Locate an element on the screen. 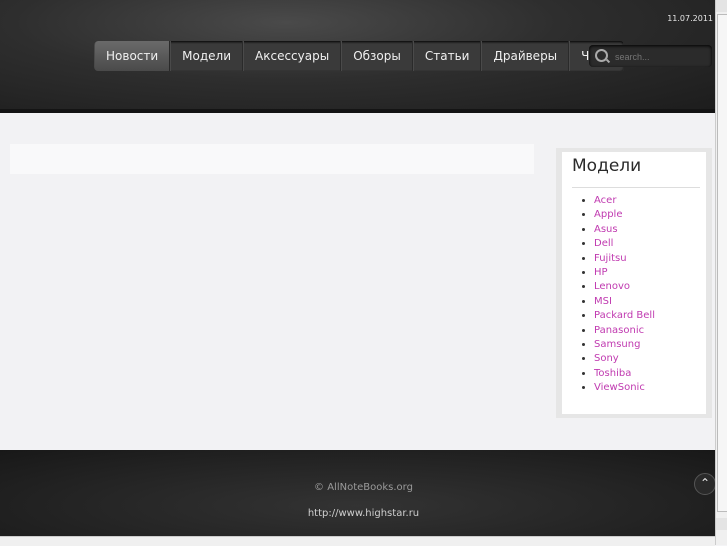 This screenshot has height=546, width=727. model-link-acer: Acer is located at coordinates (605, 200).